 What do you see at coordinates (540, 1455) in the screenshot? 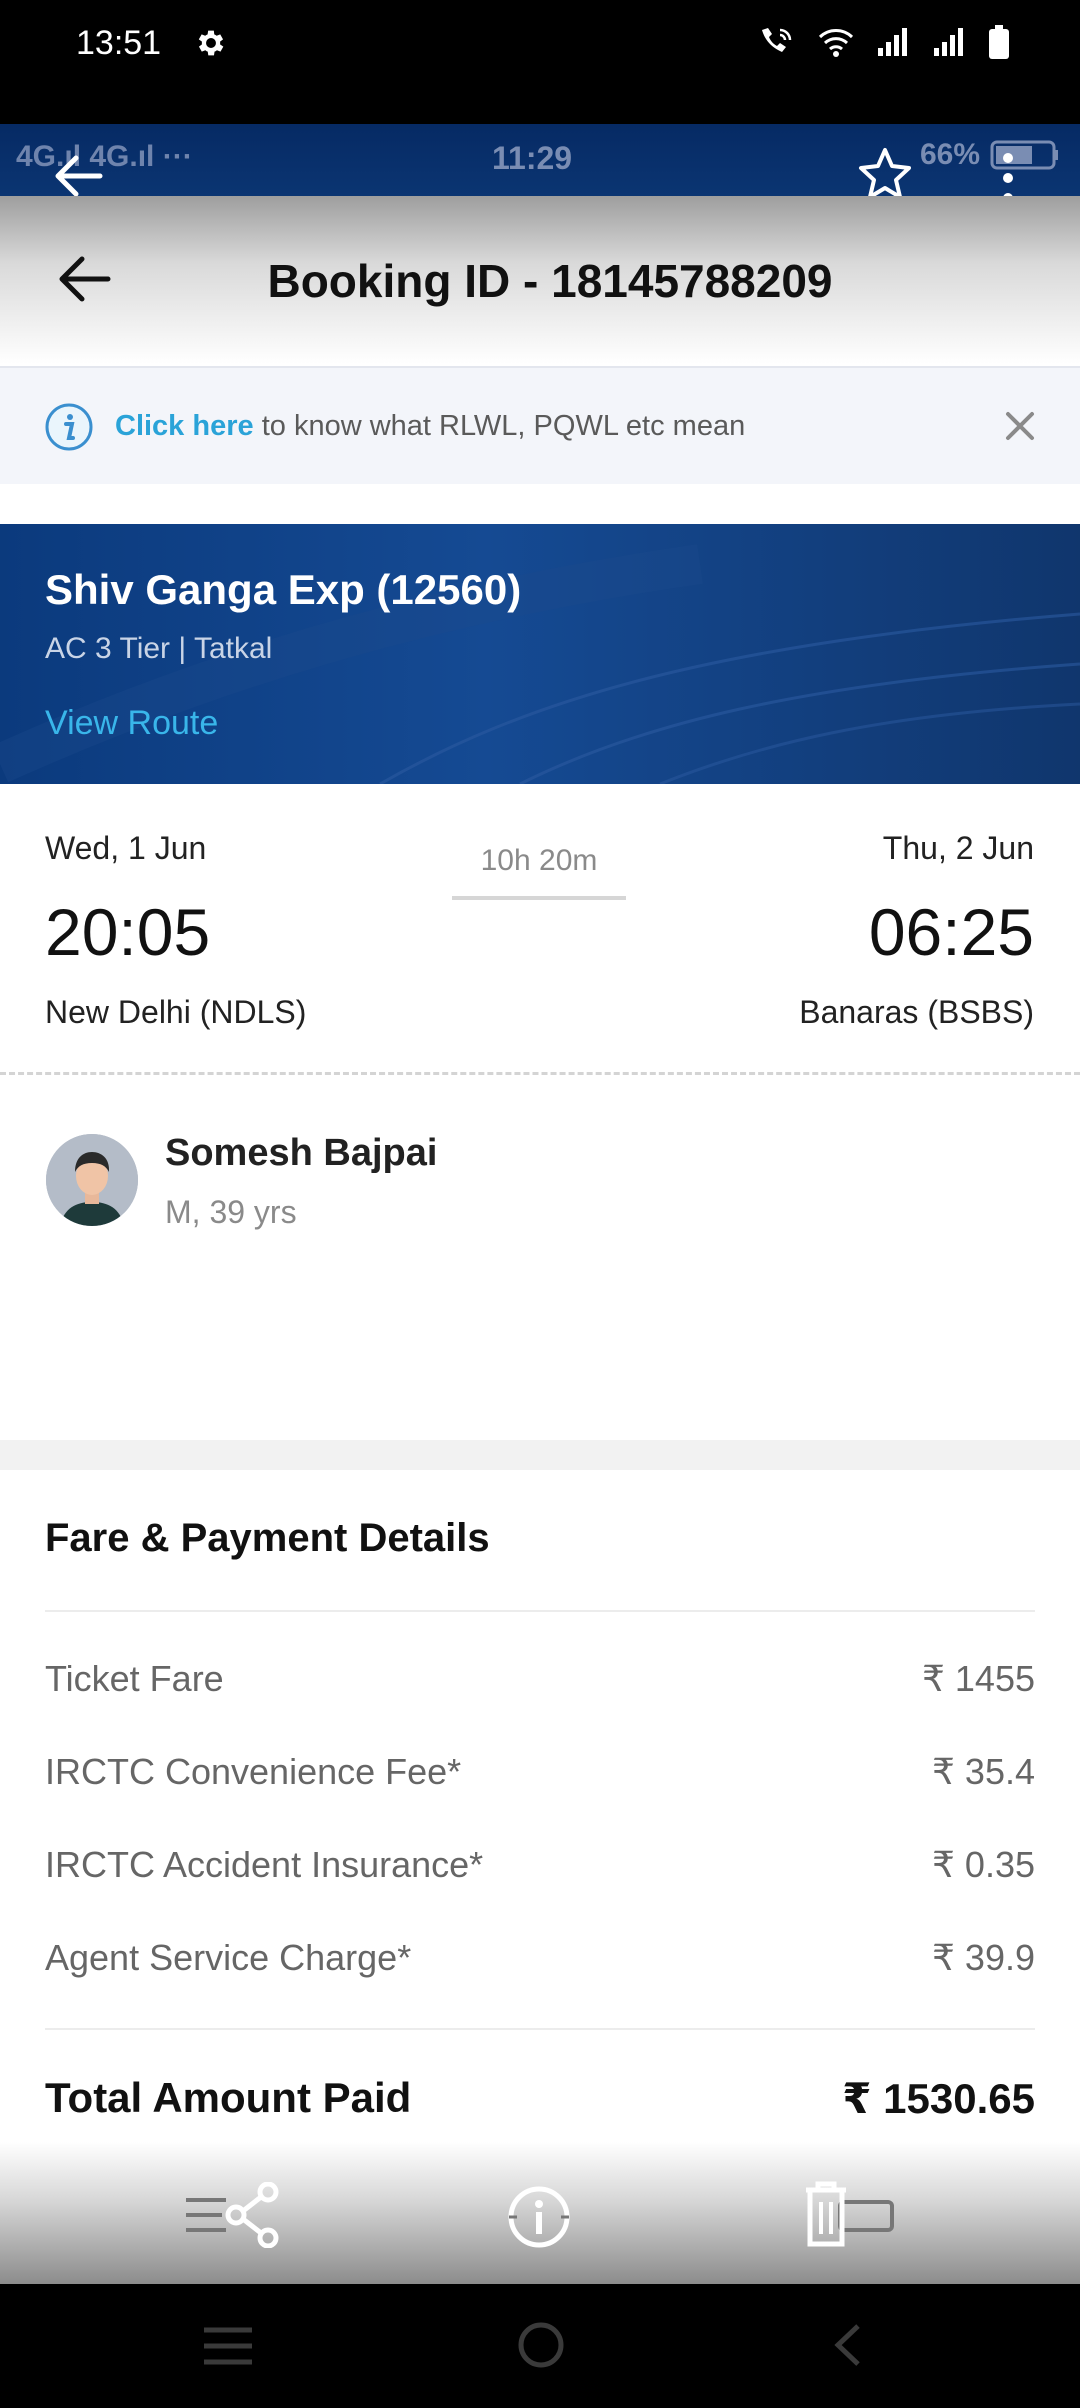
I see `section-divider` at bounding box center [540, 1455].